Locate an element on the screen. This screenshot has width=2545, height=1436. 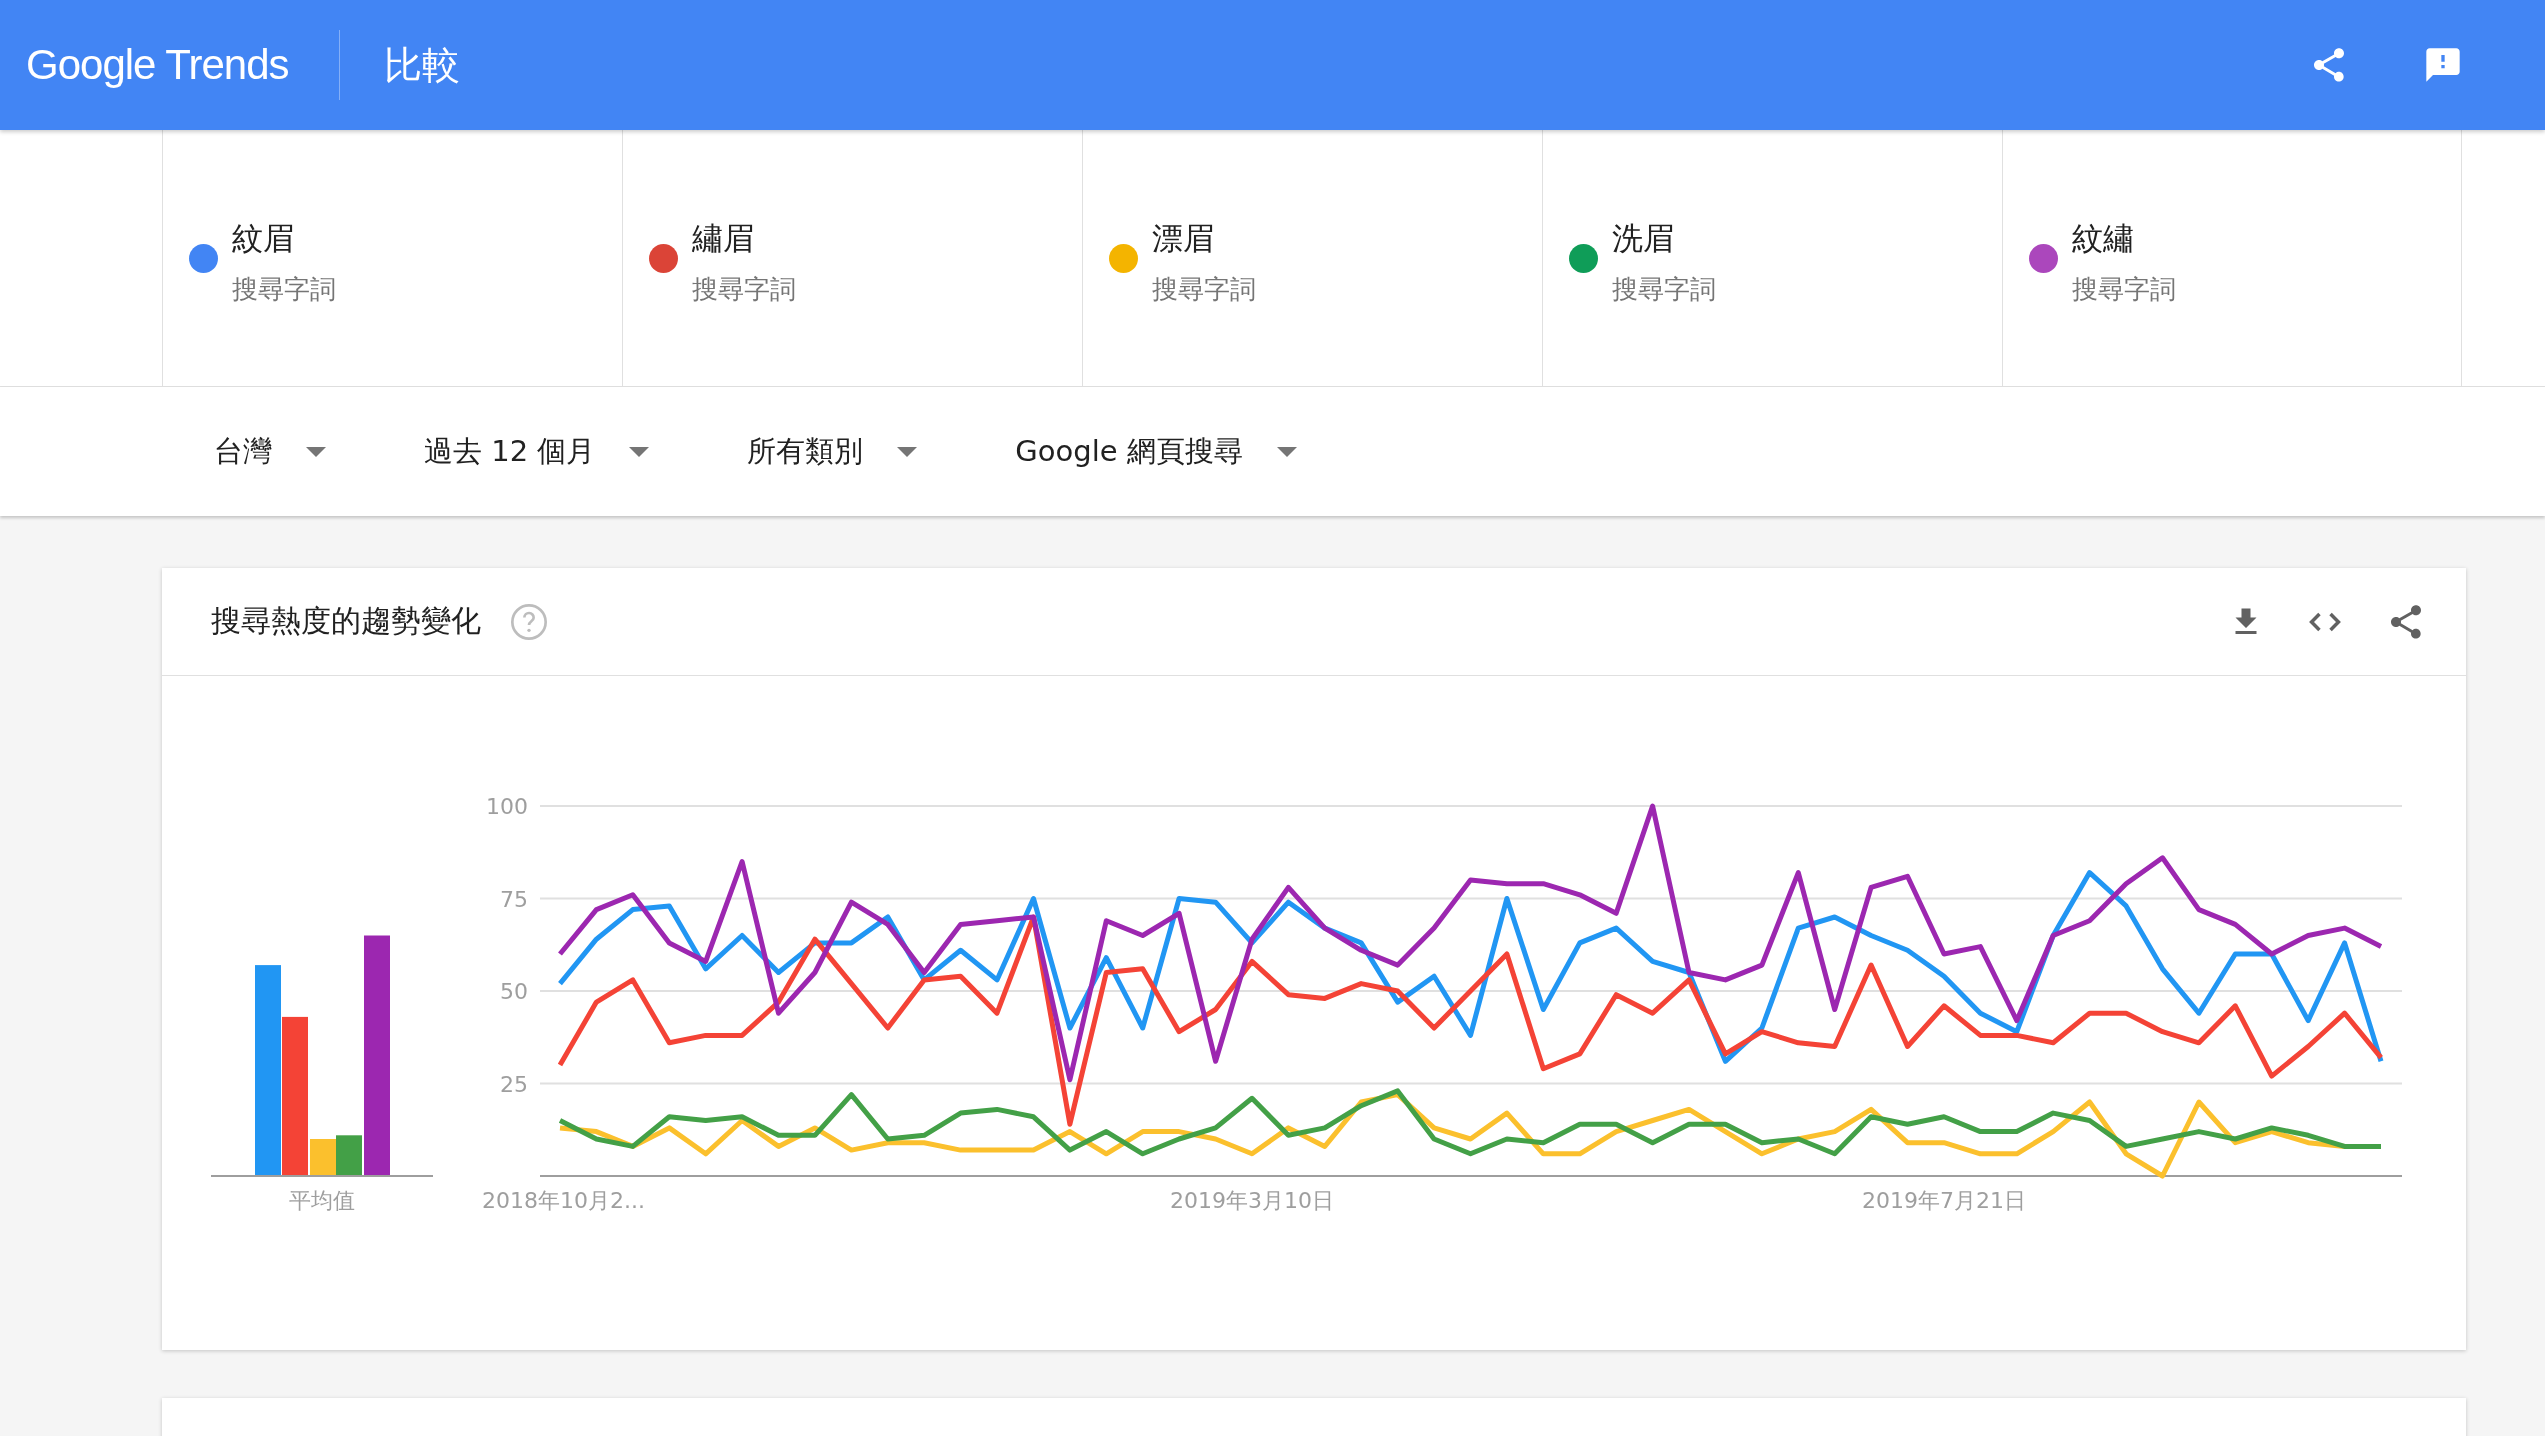
filter-dropdown: 過去 12 個月 is located at coordinates (537, 451).